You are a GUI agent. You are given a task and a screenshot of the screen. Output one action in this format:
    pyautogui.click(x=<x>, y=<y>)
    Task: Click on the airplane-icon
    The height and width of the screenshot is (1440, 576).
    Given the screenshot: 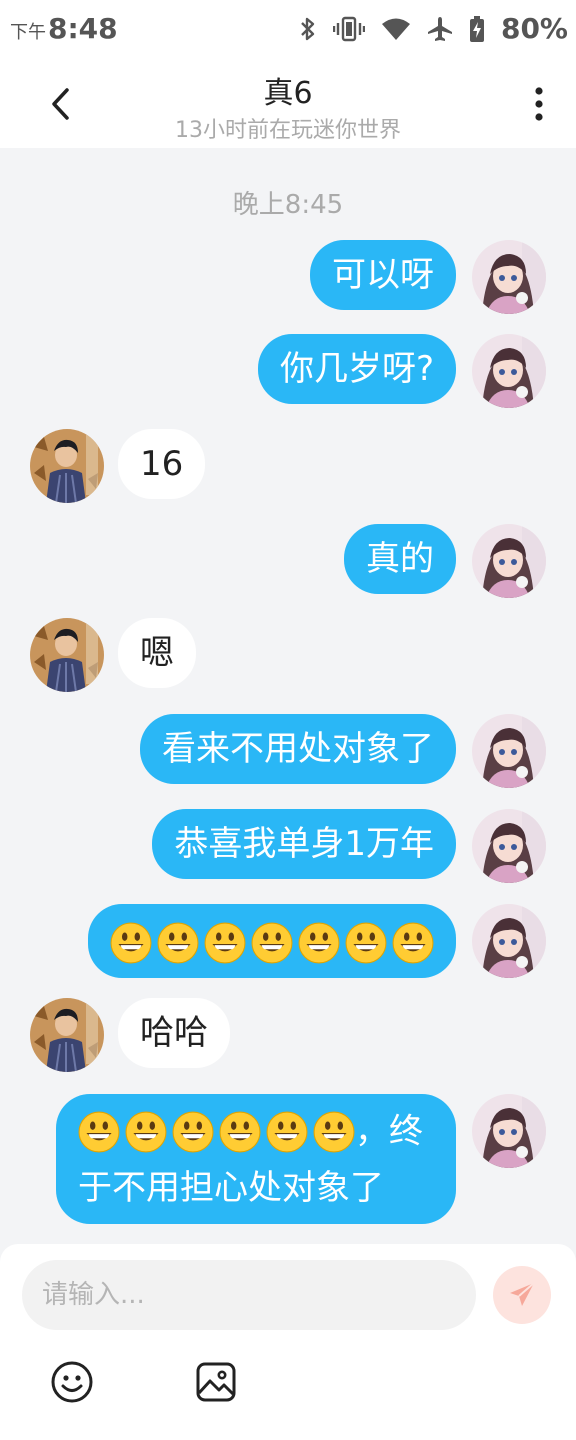 What is the action you would take?
    pyautogui.click(x=439, y=28)
    